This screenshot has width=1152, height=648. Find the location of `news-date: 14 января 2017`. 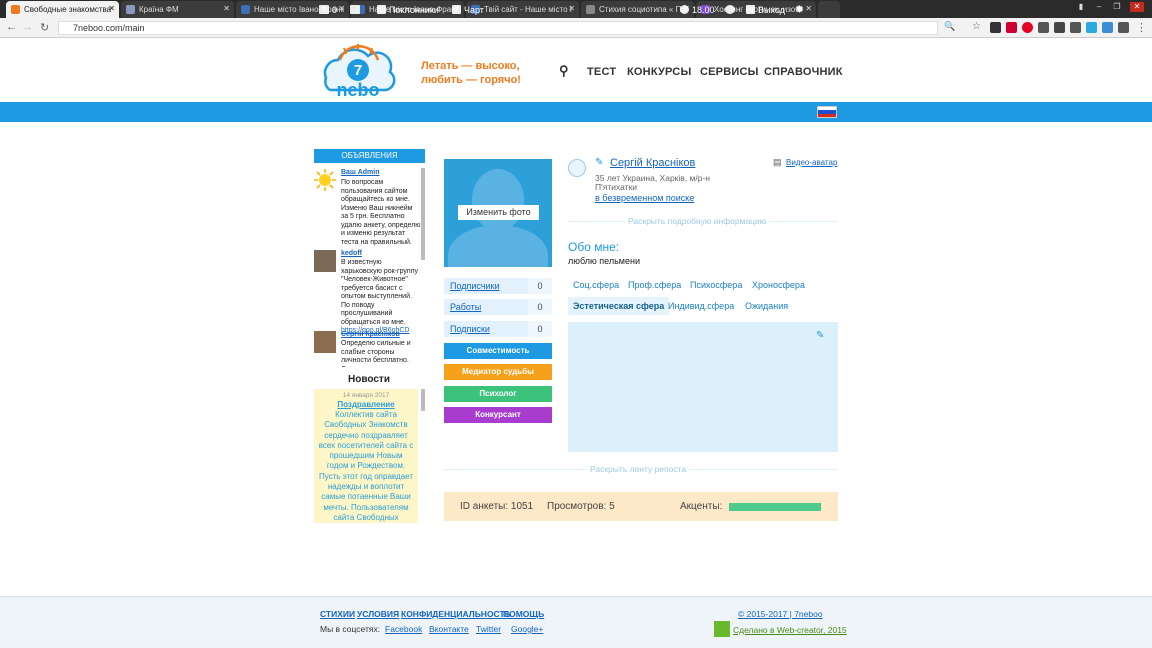

news-date: 14 января 2017 is located at coordinates (366, 395).